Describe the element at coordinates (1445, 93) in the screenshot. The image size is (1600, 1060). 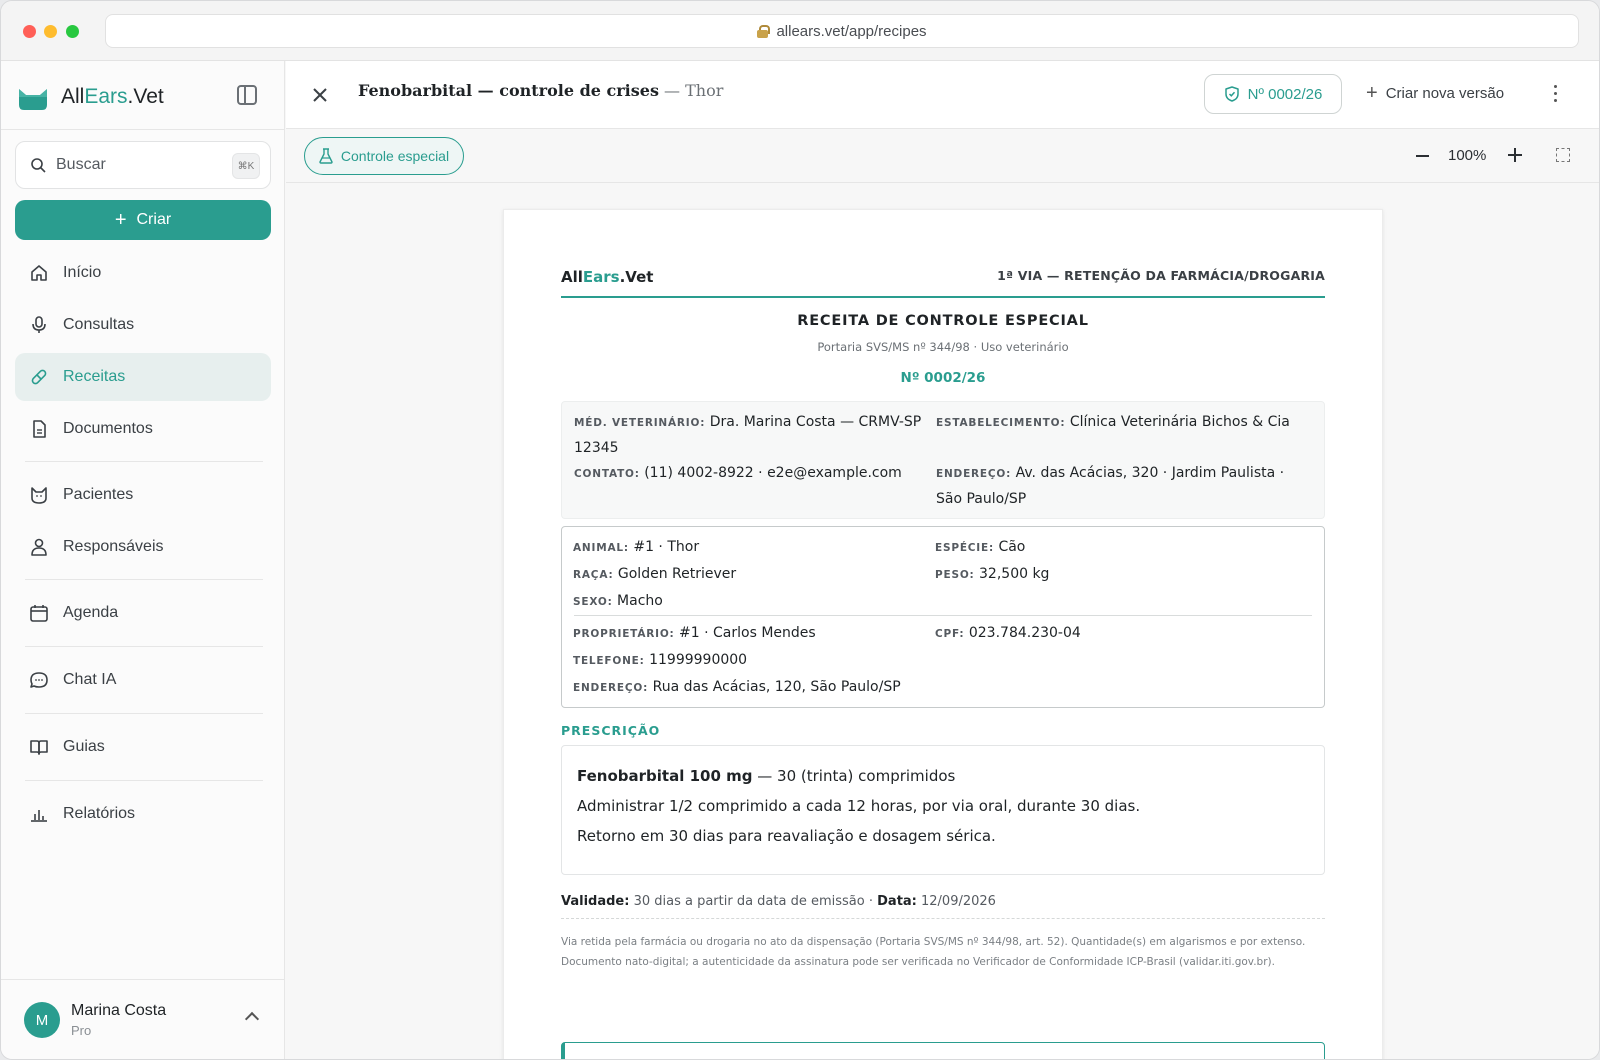
I see `new-version-label: Criar nova versão` at that location.